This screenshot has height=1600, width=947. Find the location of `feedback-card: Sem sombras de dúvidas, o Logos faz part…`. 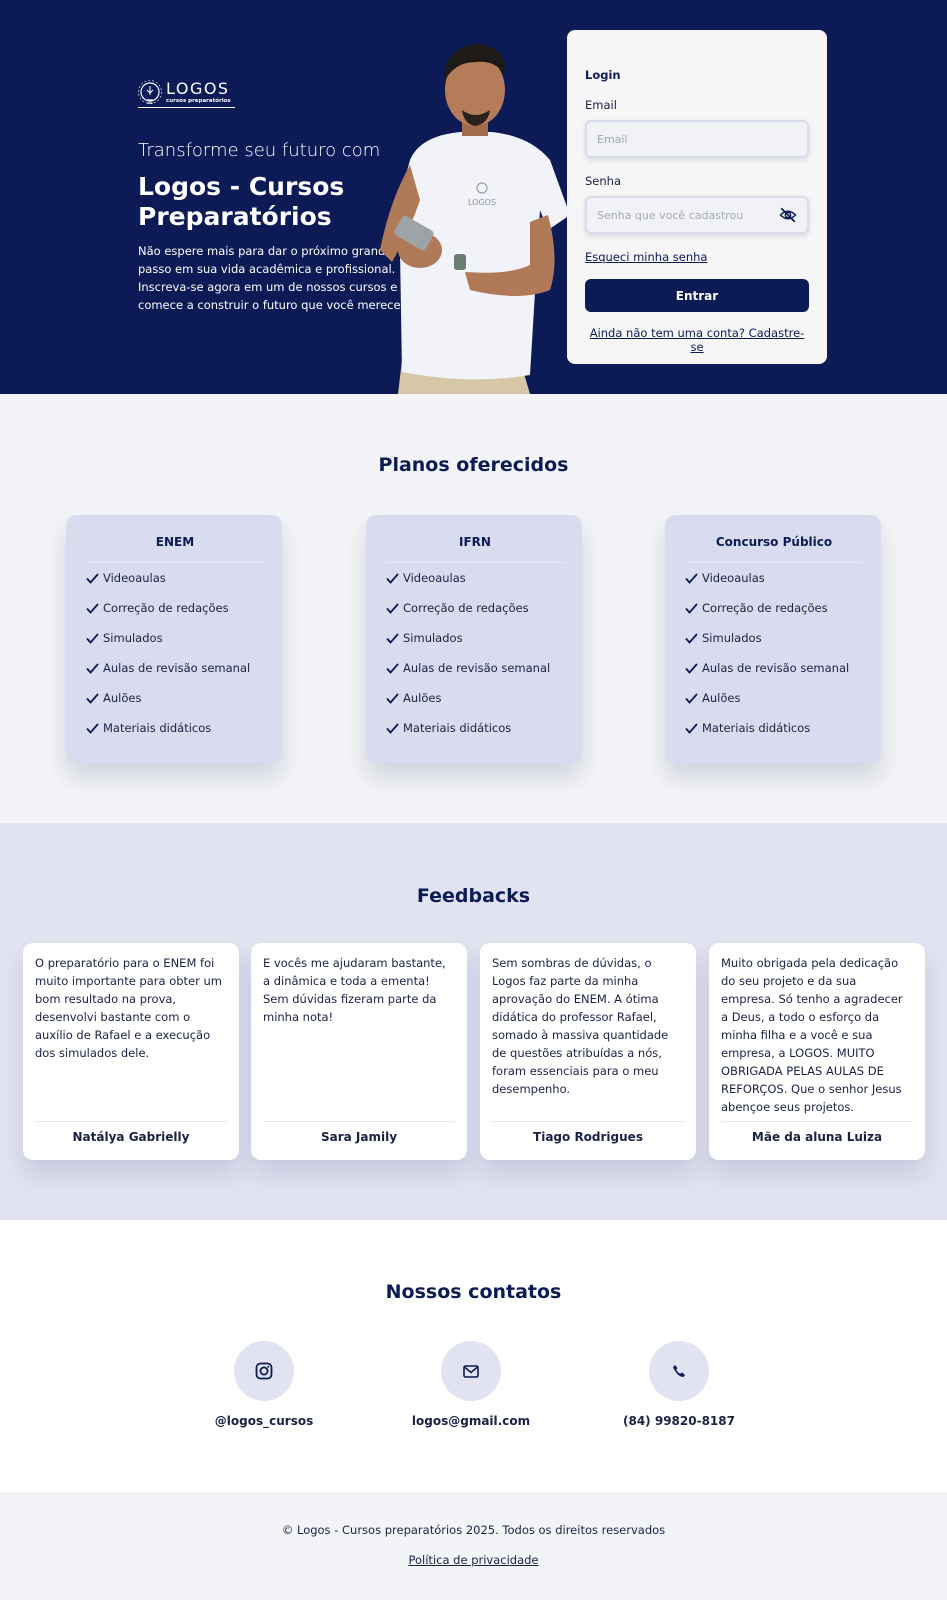

feedback-card: Sem sombras de dúvidas, o Logos faz part… is located at coordinates (588, 1051).